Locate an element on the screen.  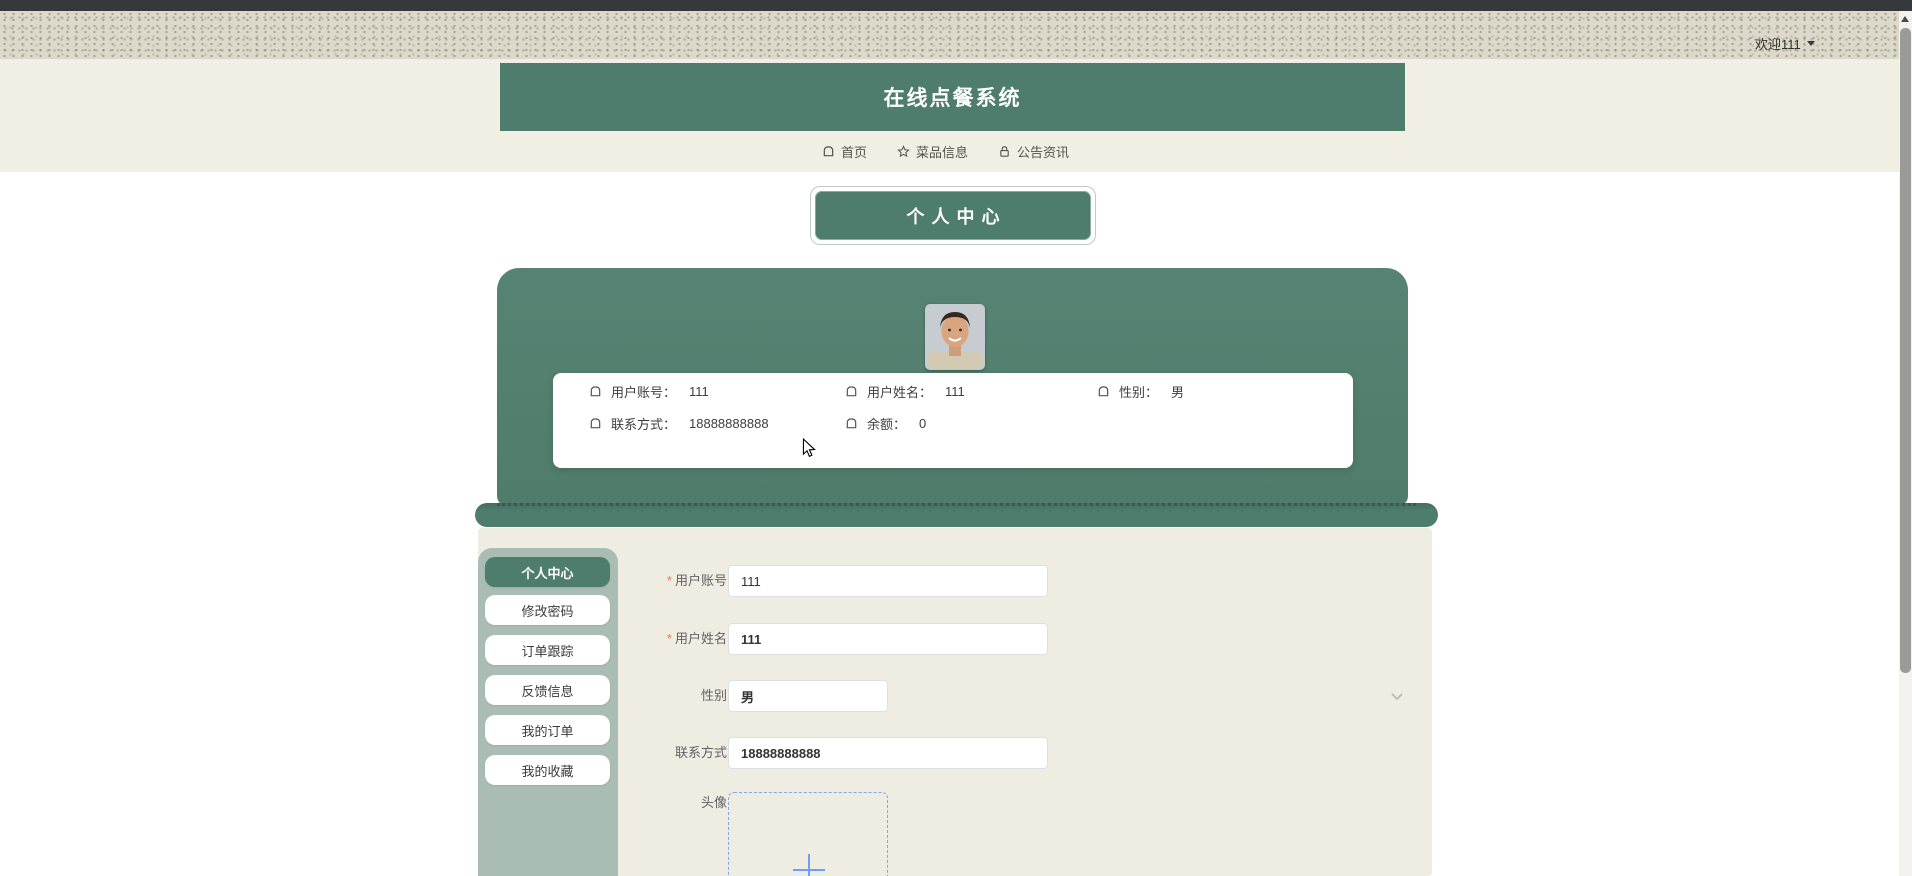
plus-icon is located at coordinates (809, 865).